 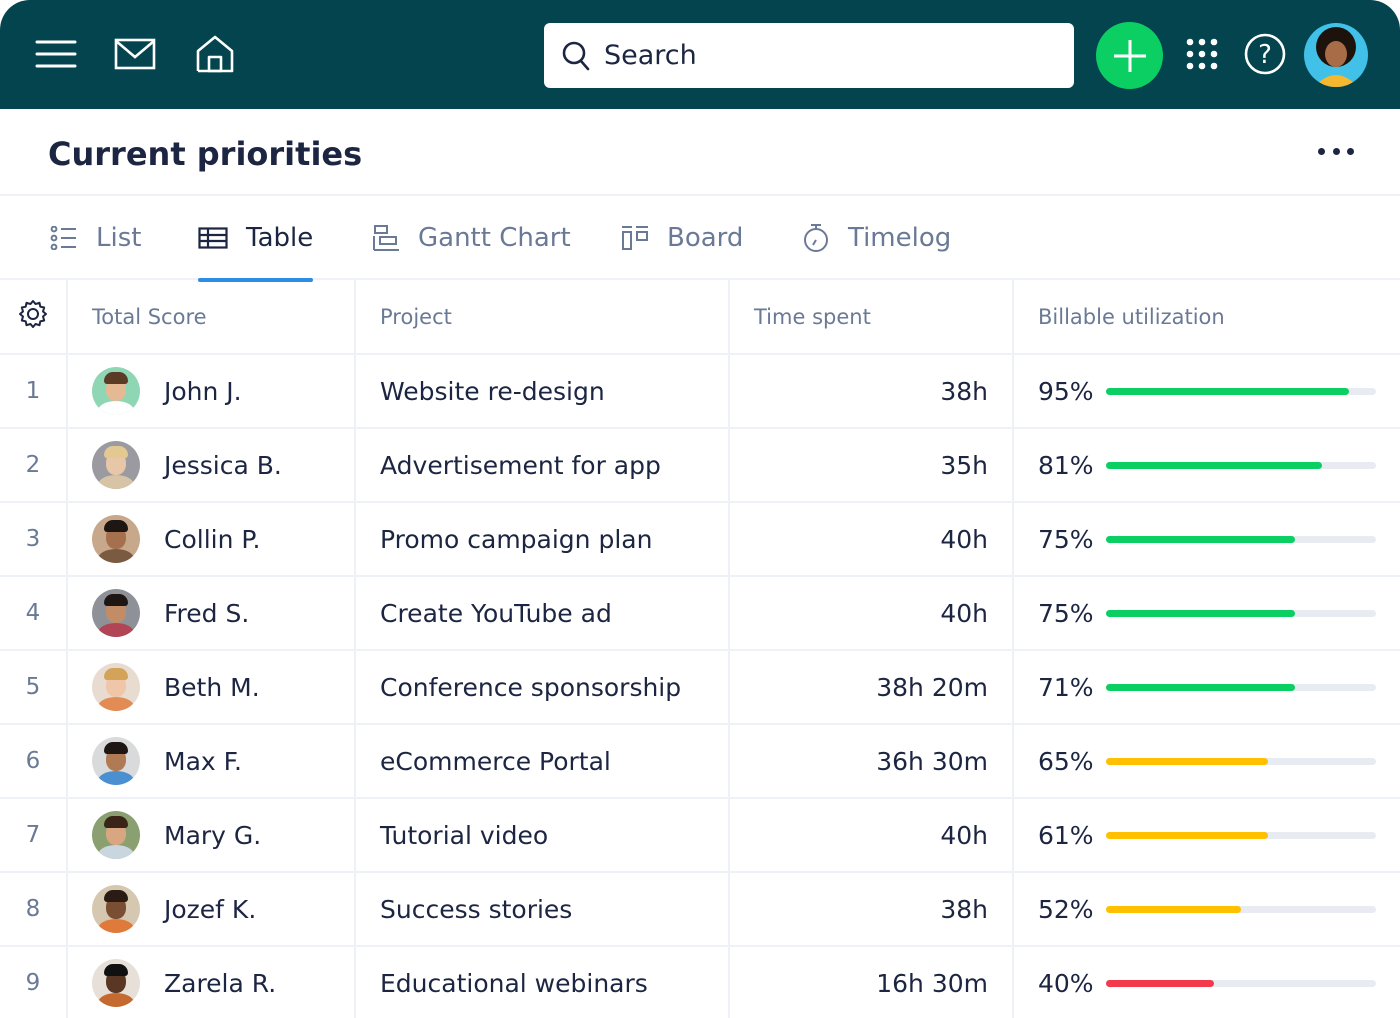 I want to click on search-input, so click(x=824, y=55).